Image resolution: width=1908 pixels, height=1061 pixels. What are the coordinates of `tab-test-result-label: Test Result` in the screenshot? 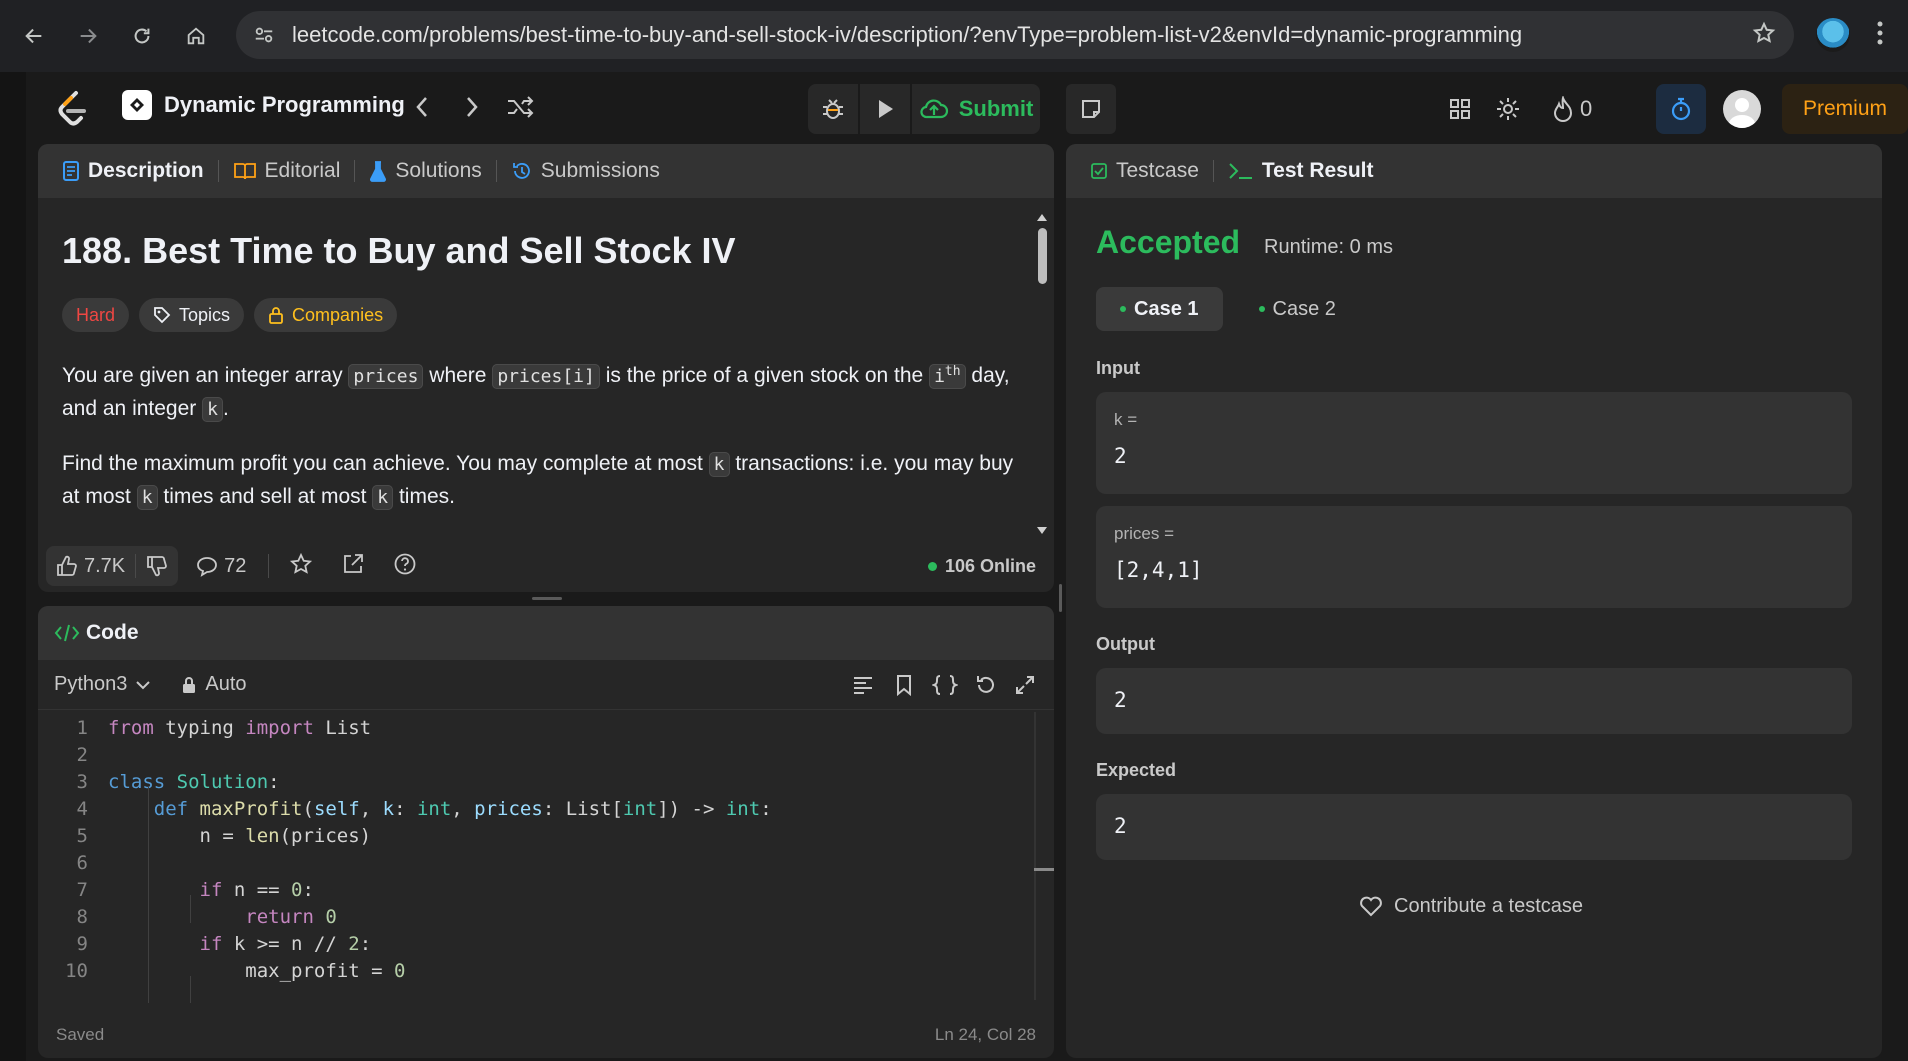 It's located at (1317, 170).